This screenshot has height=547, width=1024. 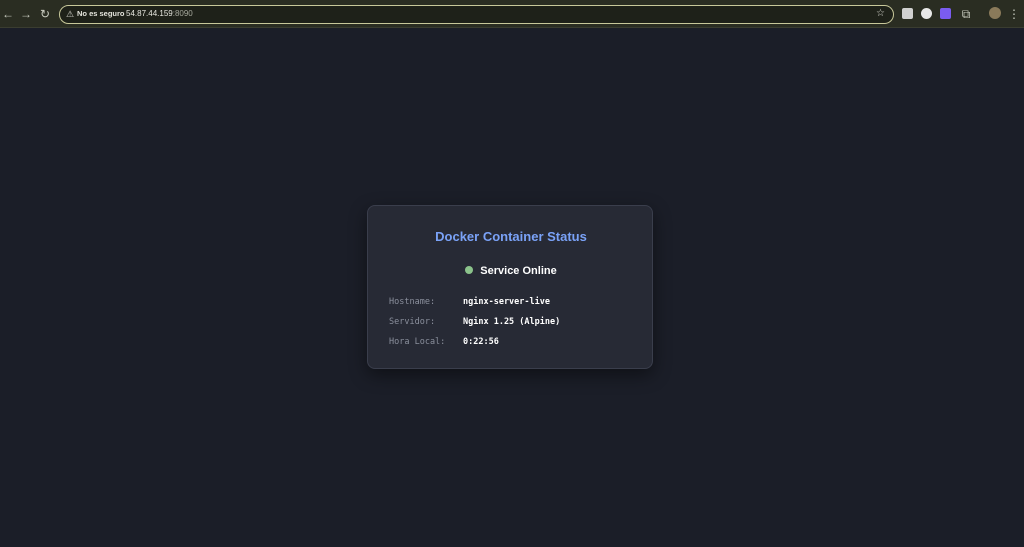 What do you see at coordinates (476, 14) in the screenshot?
I see `address-bar: ⚠ No es seguro 54.87.44.159:8090 ☆` at bounding box center [476, 14].